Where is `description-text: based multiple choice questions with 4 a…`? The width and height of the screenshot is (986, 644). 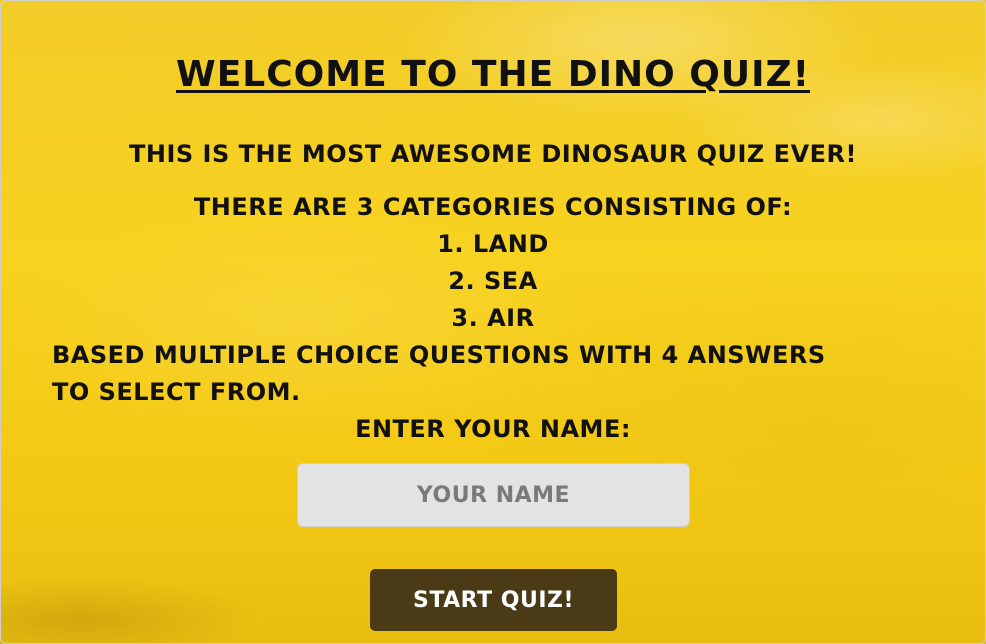
description-text: based multiple choice questions with 4 a… is located at coordinates (439, 373).